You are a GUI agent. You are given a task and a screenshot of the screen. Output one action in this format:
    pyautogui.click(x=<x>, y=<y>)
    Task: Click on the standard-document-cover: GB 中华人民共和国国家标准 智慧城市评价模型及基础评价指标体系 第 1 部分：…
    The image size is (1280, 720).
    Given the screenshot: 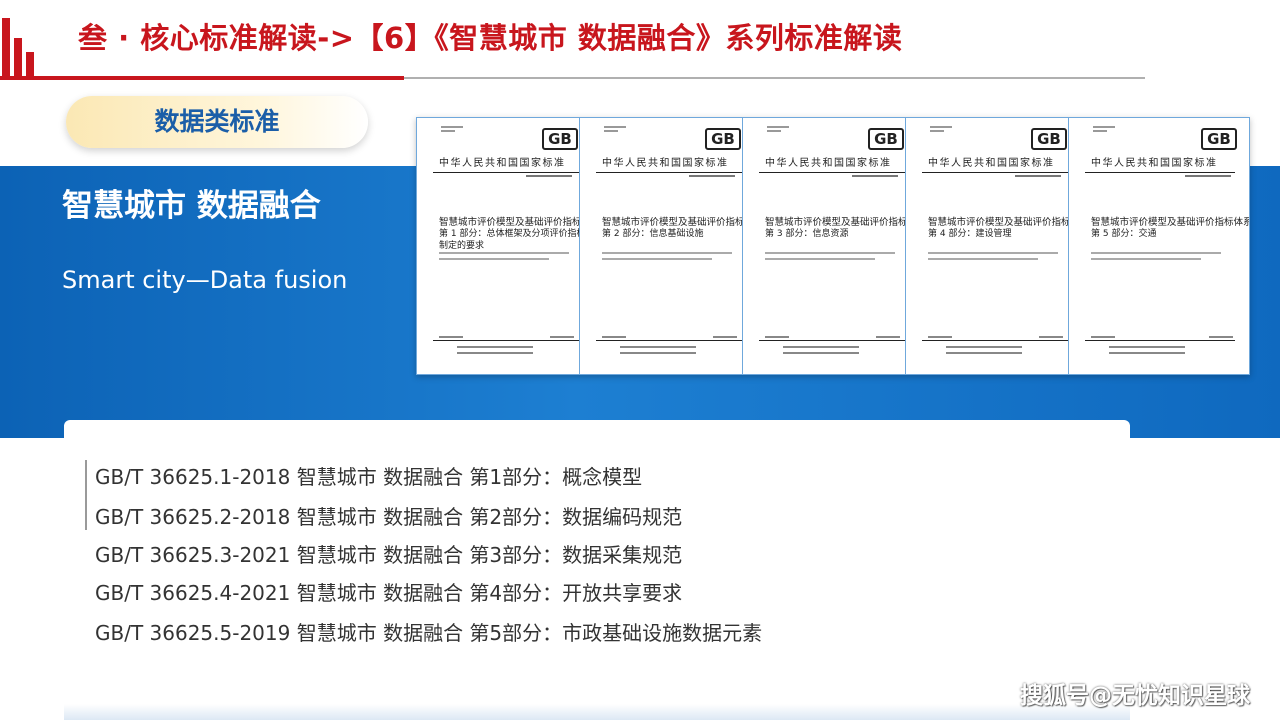 What is the action you would take?
    pyautogui.click(x=503, y=246)
    